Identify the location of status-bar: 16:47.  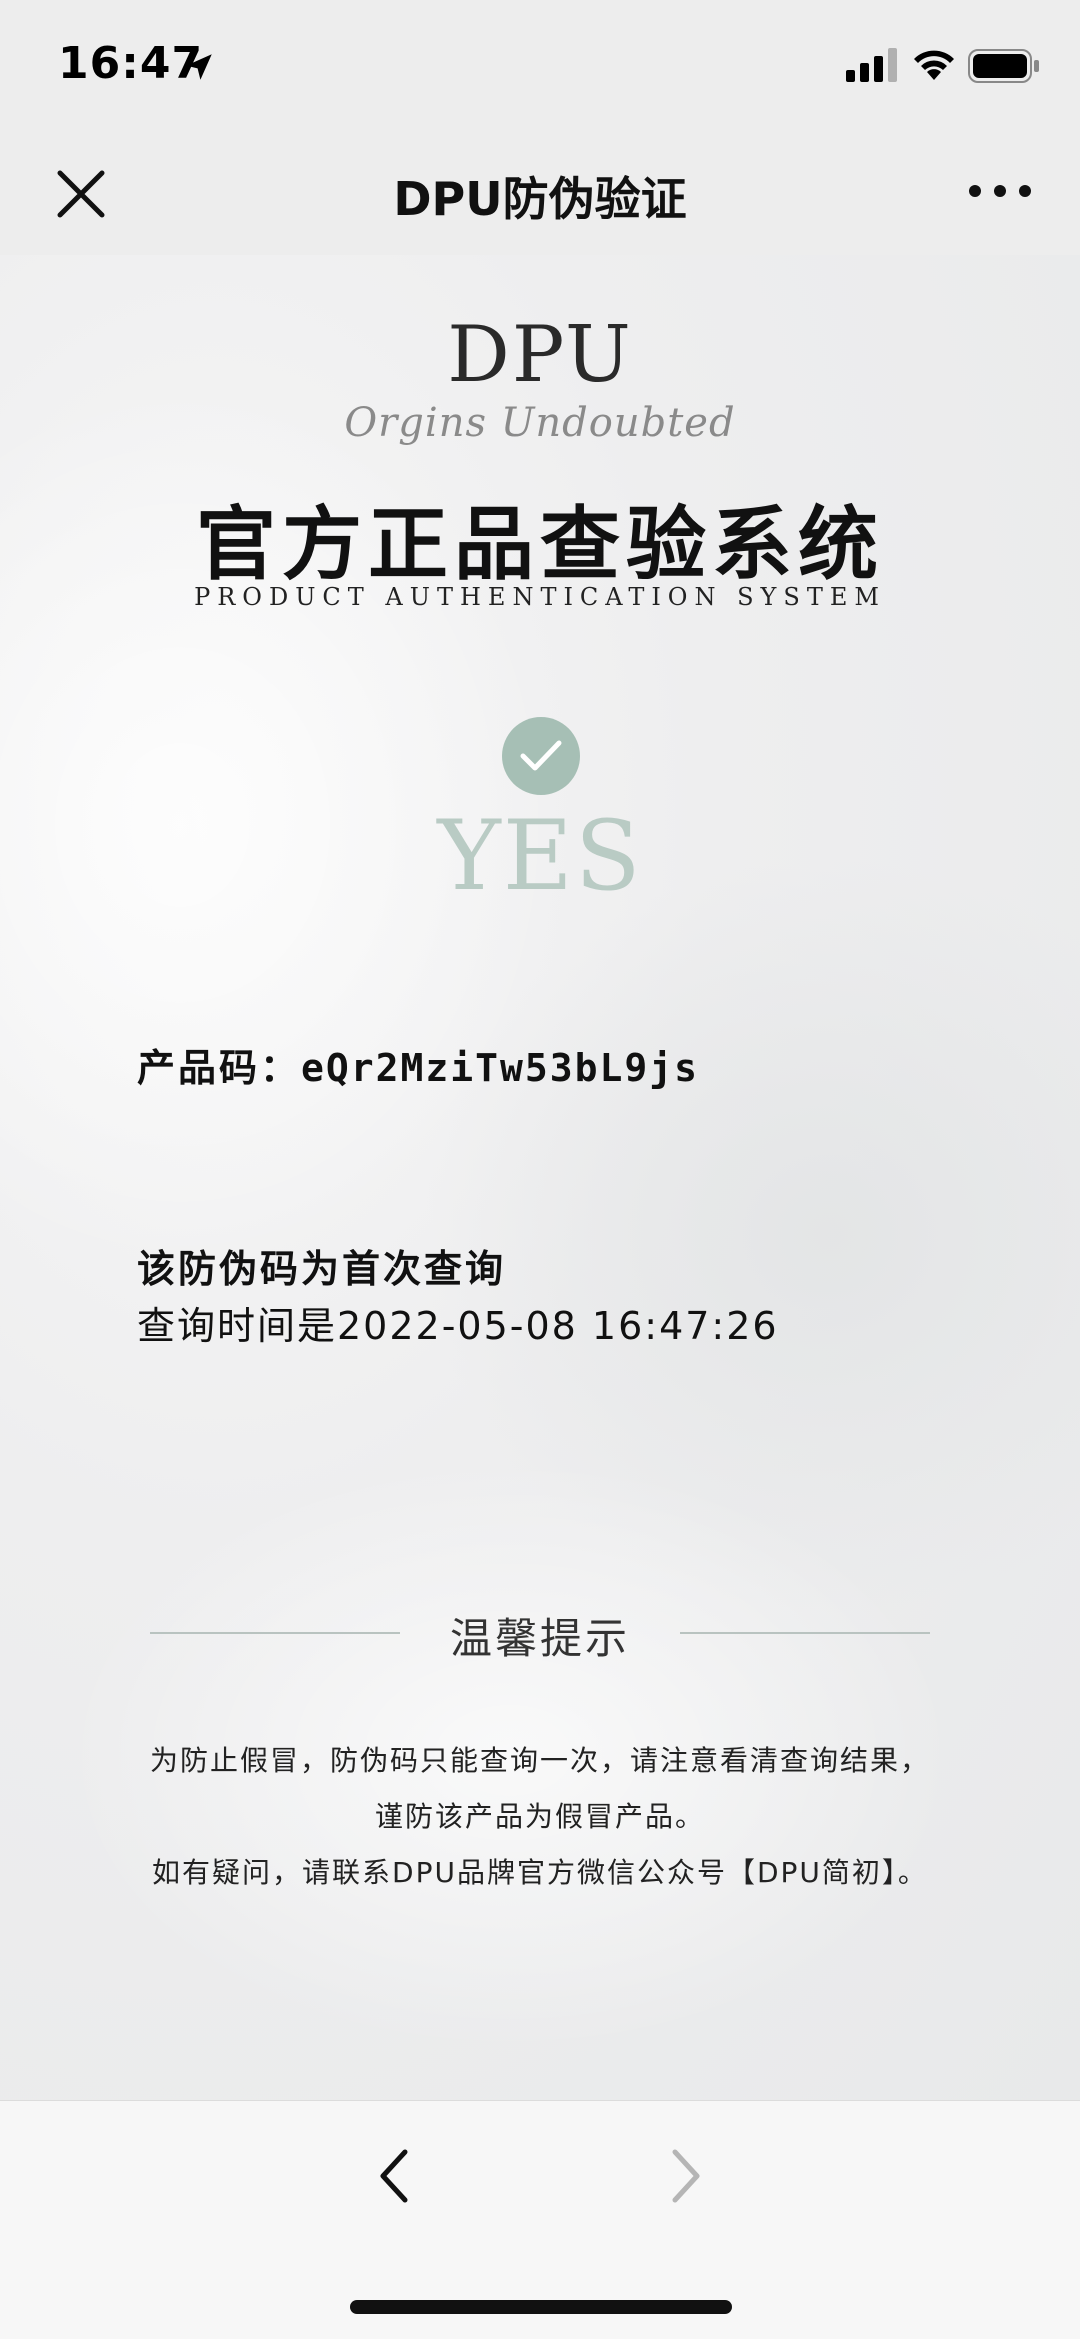
(540, 67).